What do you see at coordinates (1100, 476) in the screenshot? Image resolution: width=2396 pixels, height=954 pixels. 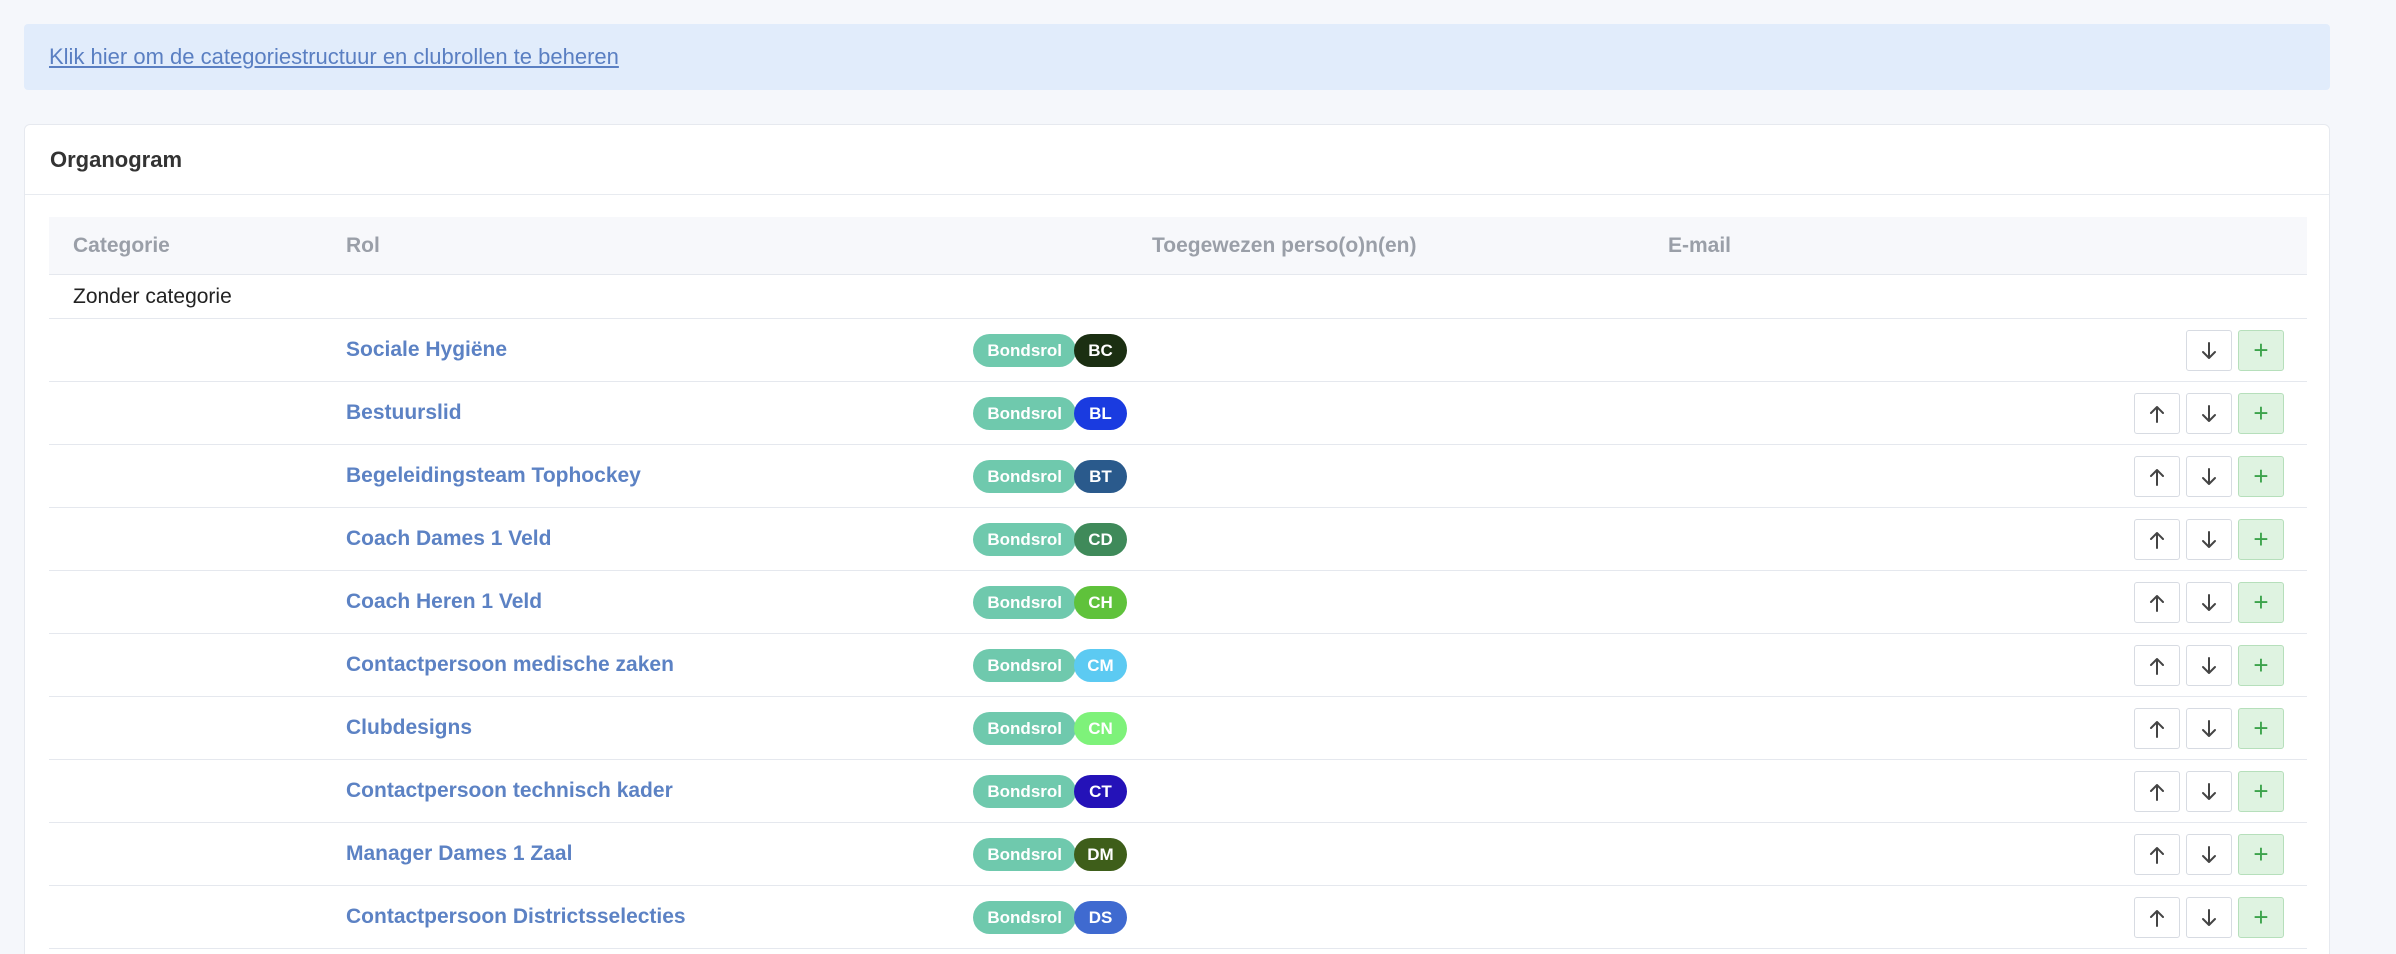 I see `role-abbr-badge: BT` at bounding box center [1100, 476].